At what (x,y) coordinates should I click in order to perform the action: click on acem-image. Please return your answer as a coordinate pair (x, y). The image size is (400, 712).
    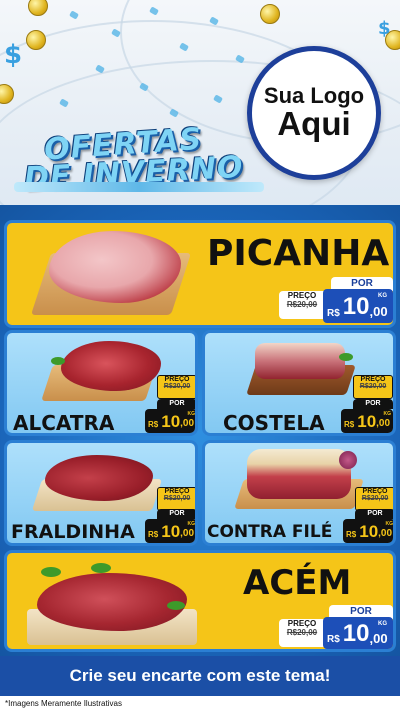
    Looking at the image, I should click on (112, 602).